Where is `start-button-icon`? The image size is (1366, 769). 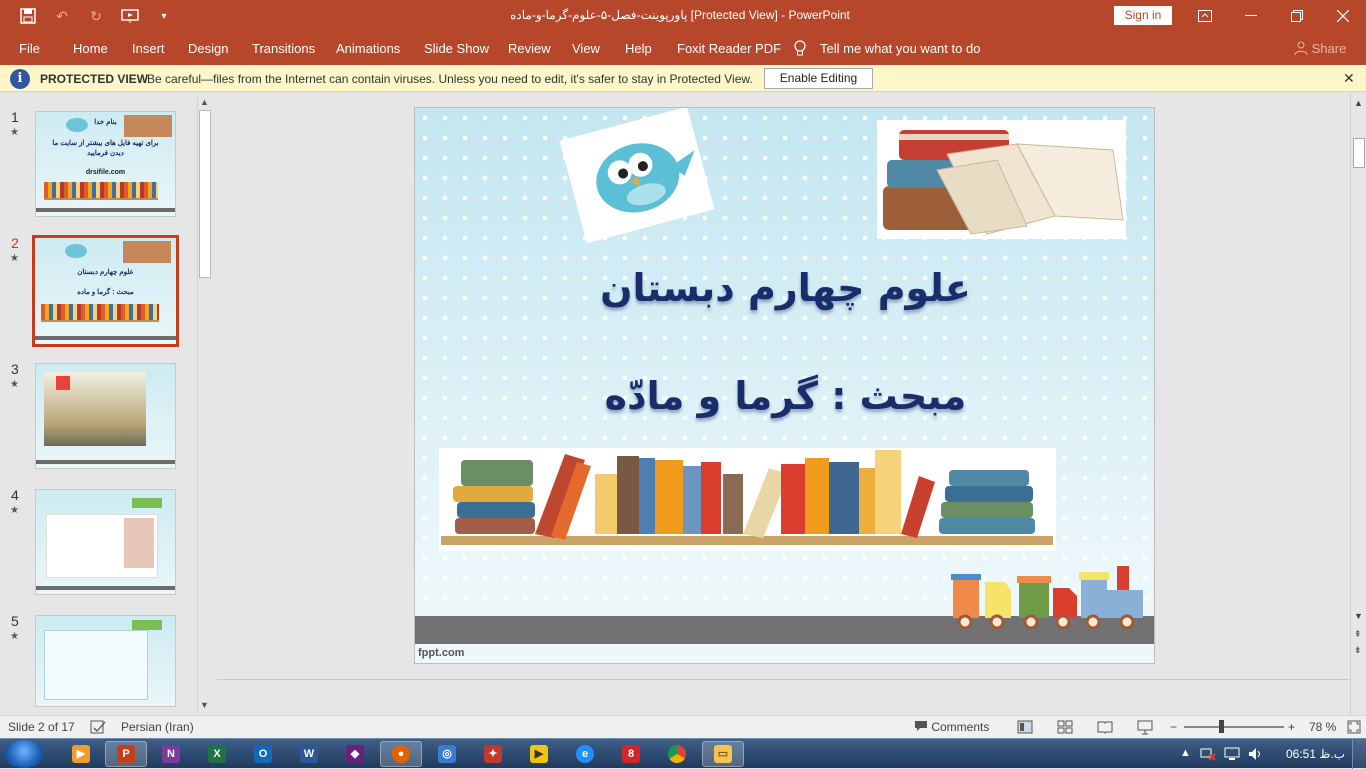
start-button-icon is located at coordinates (24, 754).